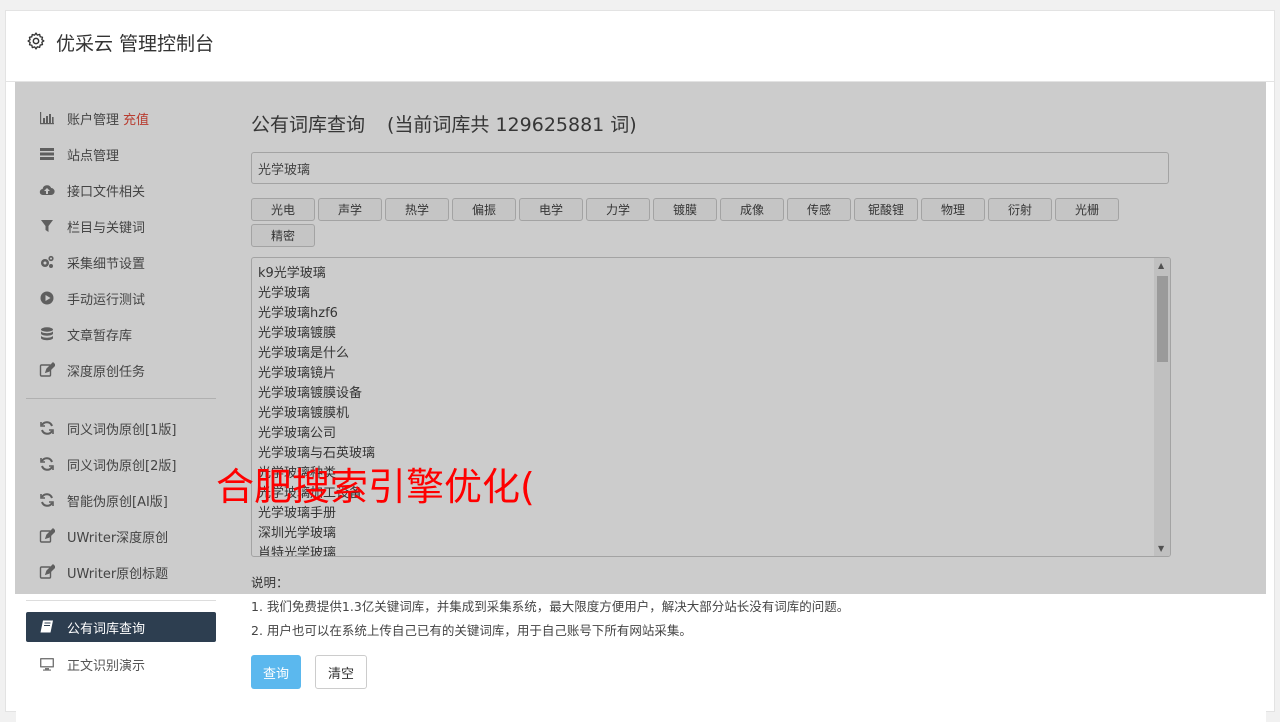 Image resolution: width=1280 pixels, height=722 pixels. Describe the element at coordinates (640, 46) in the screenshot. I see `top-bar: 优采云 管理控制台` at that location.